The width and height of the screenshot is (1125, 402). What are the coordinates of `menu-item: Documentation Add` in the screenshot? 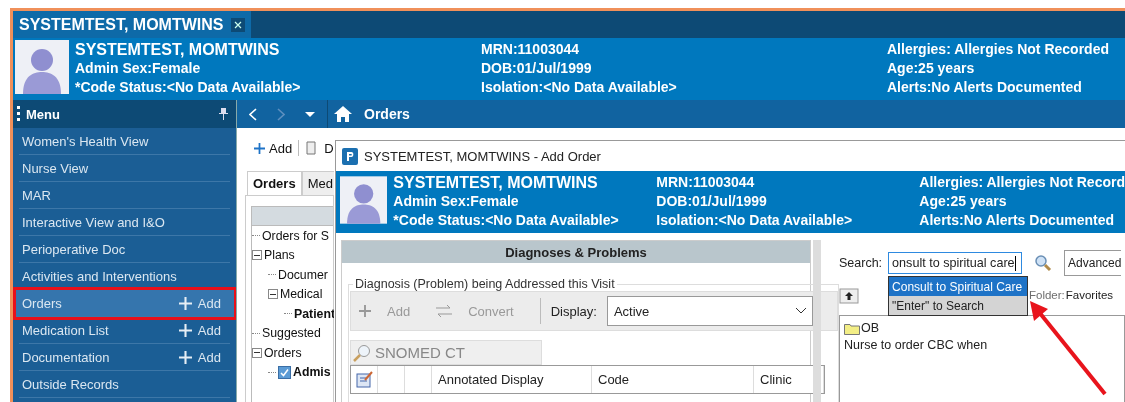 It's located at (124, 357).